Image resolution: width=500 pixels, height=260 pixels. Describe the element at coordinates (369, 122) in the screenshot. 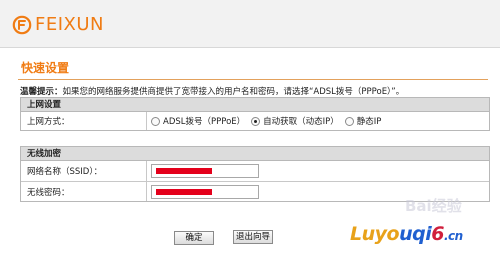

I see `radio-static-ip-label: 静态IP` at that location.